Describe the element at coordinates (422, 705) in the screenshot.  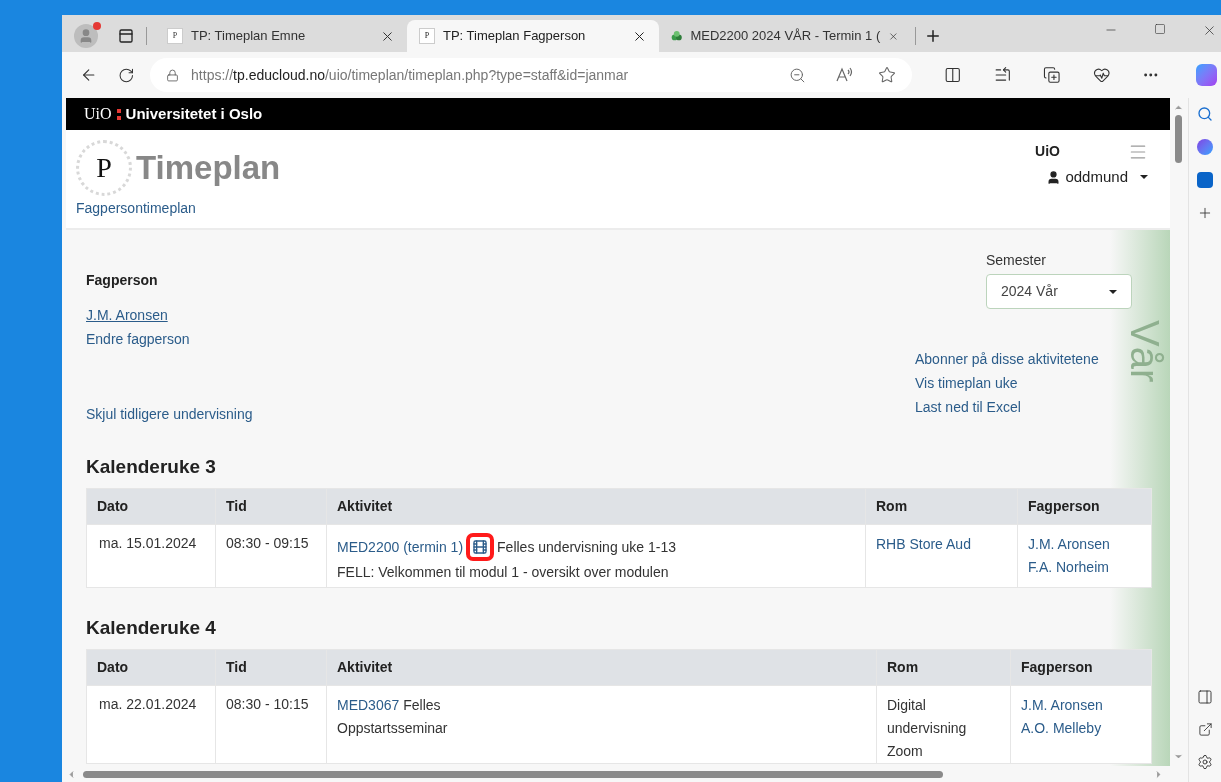
I see `activity-title: Felles` at that location.